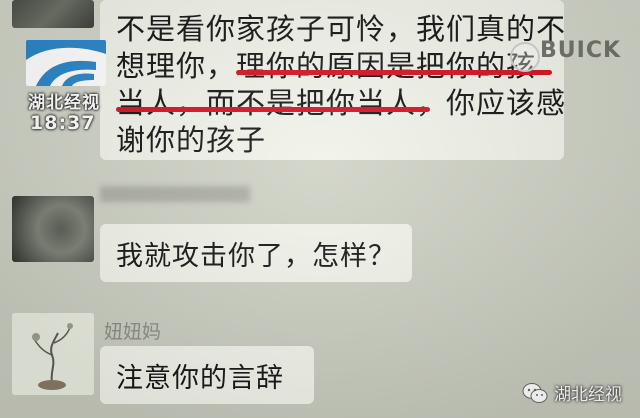 The width and height of the screenshot is (640, 418). Describe the element at coordinates (53, 229) in the screenshot. I see `avatar-middle` at that location.